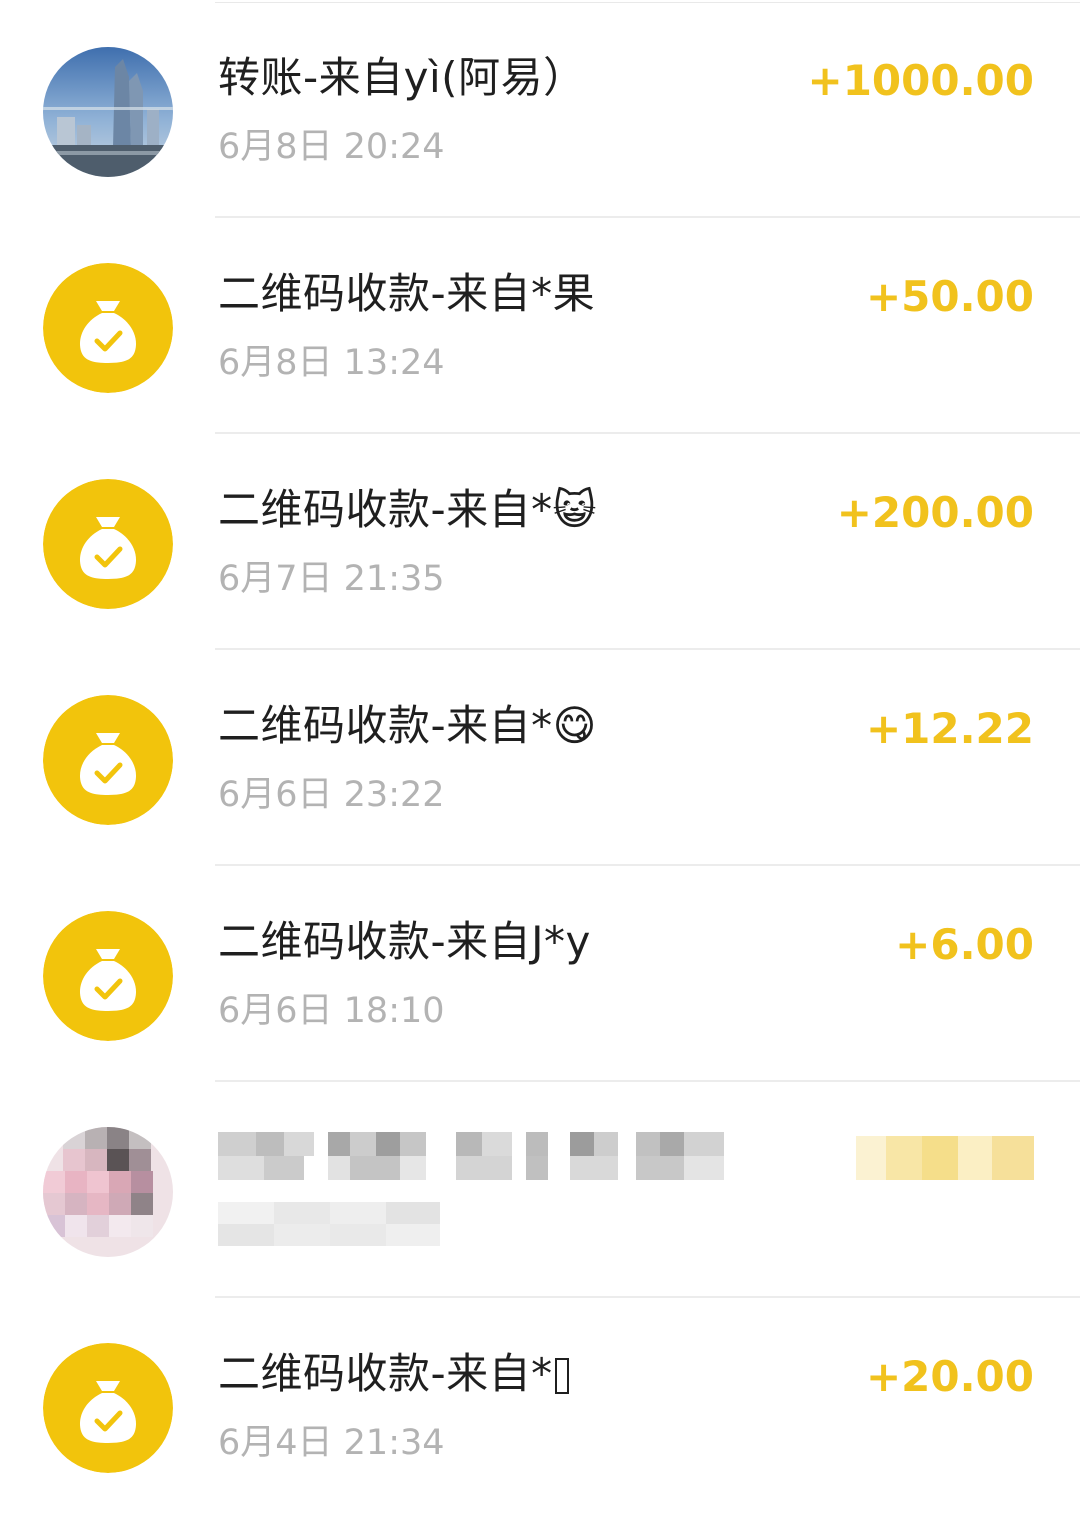 Image resolution: width=1080 pixels, height=1514 pixels. Describe the element at coordinates (407, 509) in the screenshot. I see `transaction-title: 二维码收款-来自*😺` at that location.